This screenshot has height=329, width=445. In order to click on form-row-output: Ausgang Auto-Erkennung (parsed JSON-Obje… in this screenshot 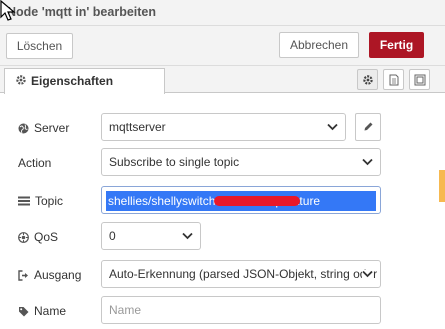, I will do `click(222, 275)`.